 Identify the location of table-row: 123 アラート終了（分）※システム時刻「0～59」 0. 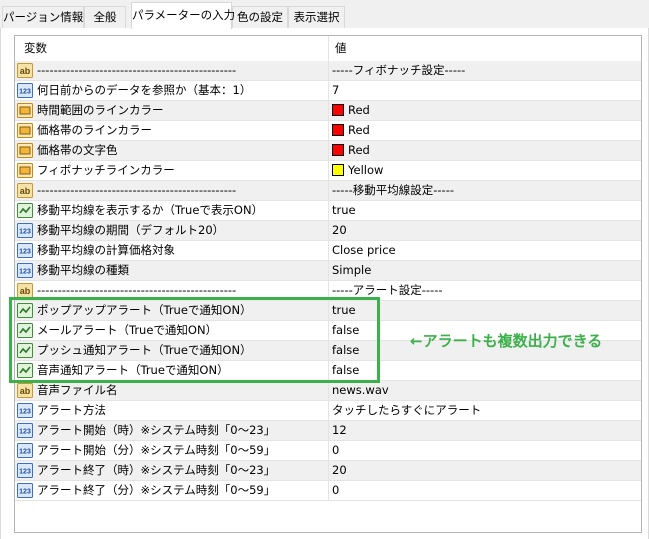
(328, 491).